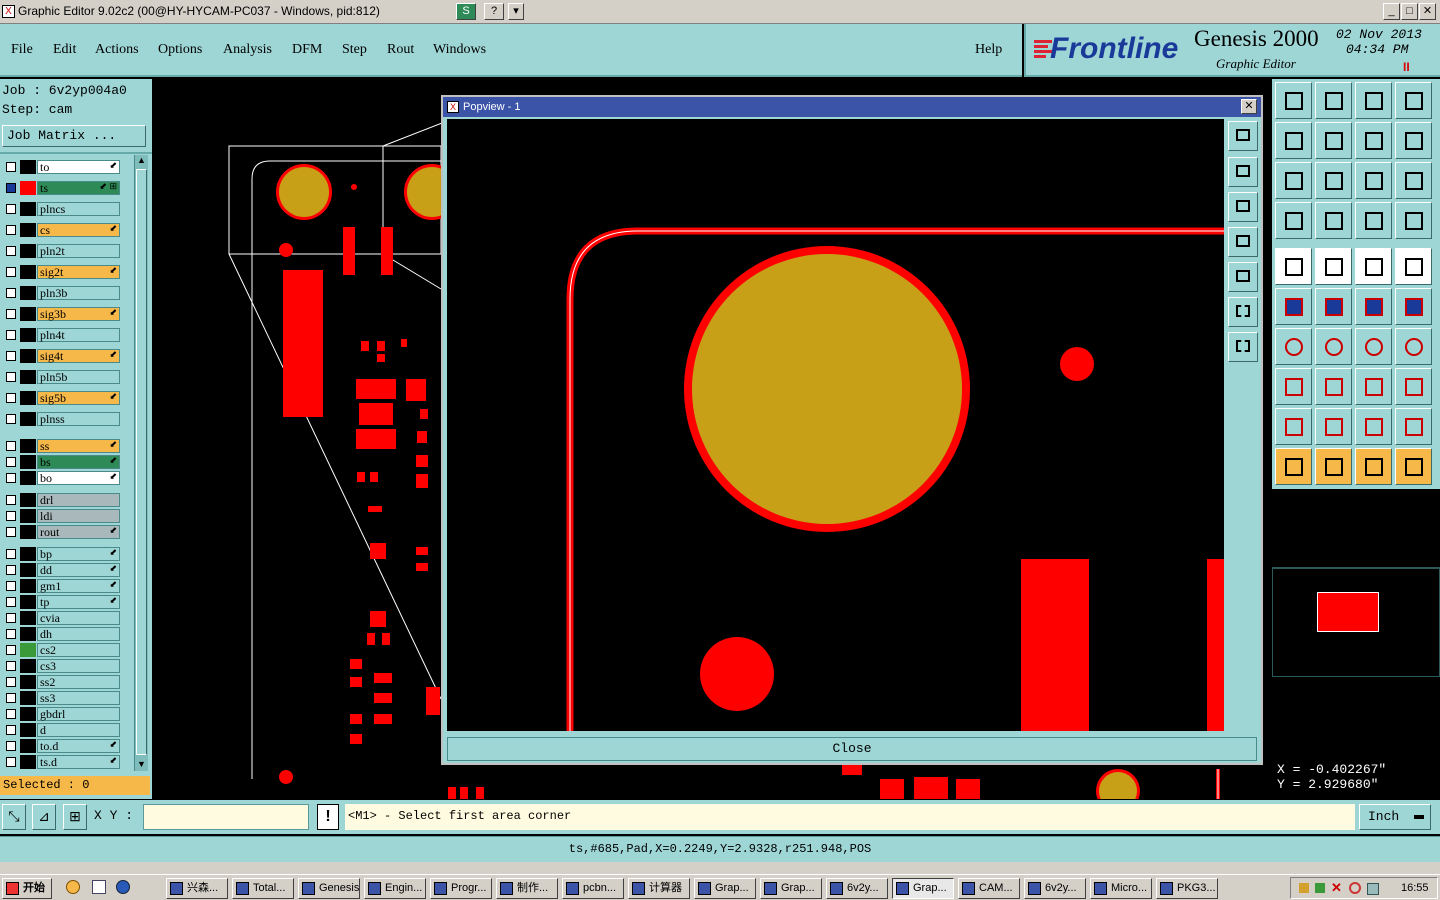 This screenshot has width=1440, height=900. Describe the element at coordinates (61, 682) in the screenshot. I see `layer-row-ss2: ss2` at that location.